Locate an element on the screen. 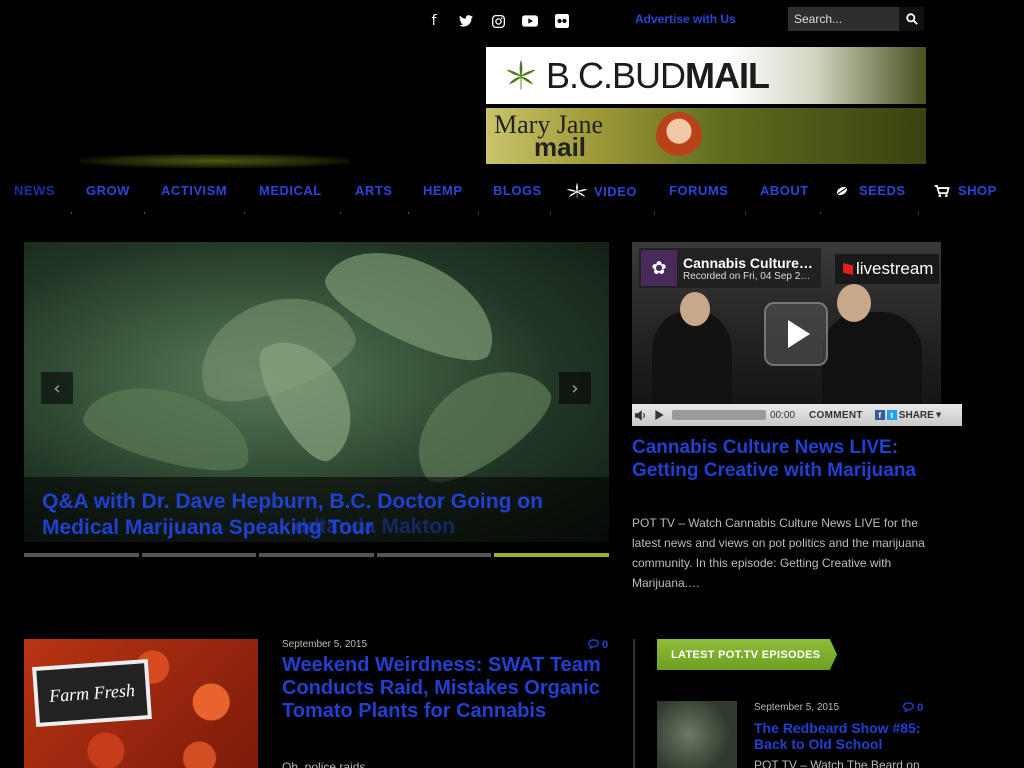  share-button: f t SHARE ▼ is located at coordinates (908, 415).